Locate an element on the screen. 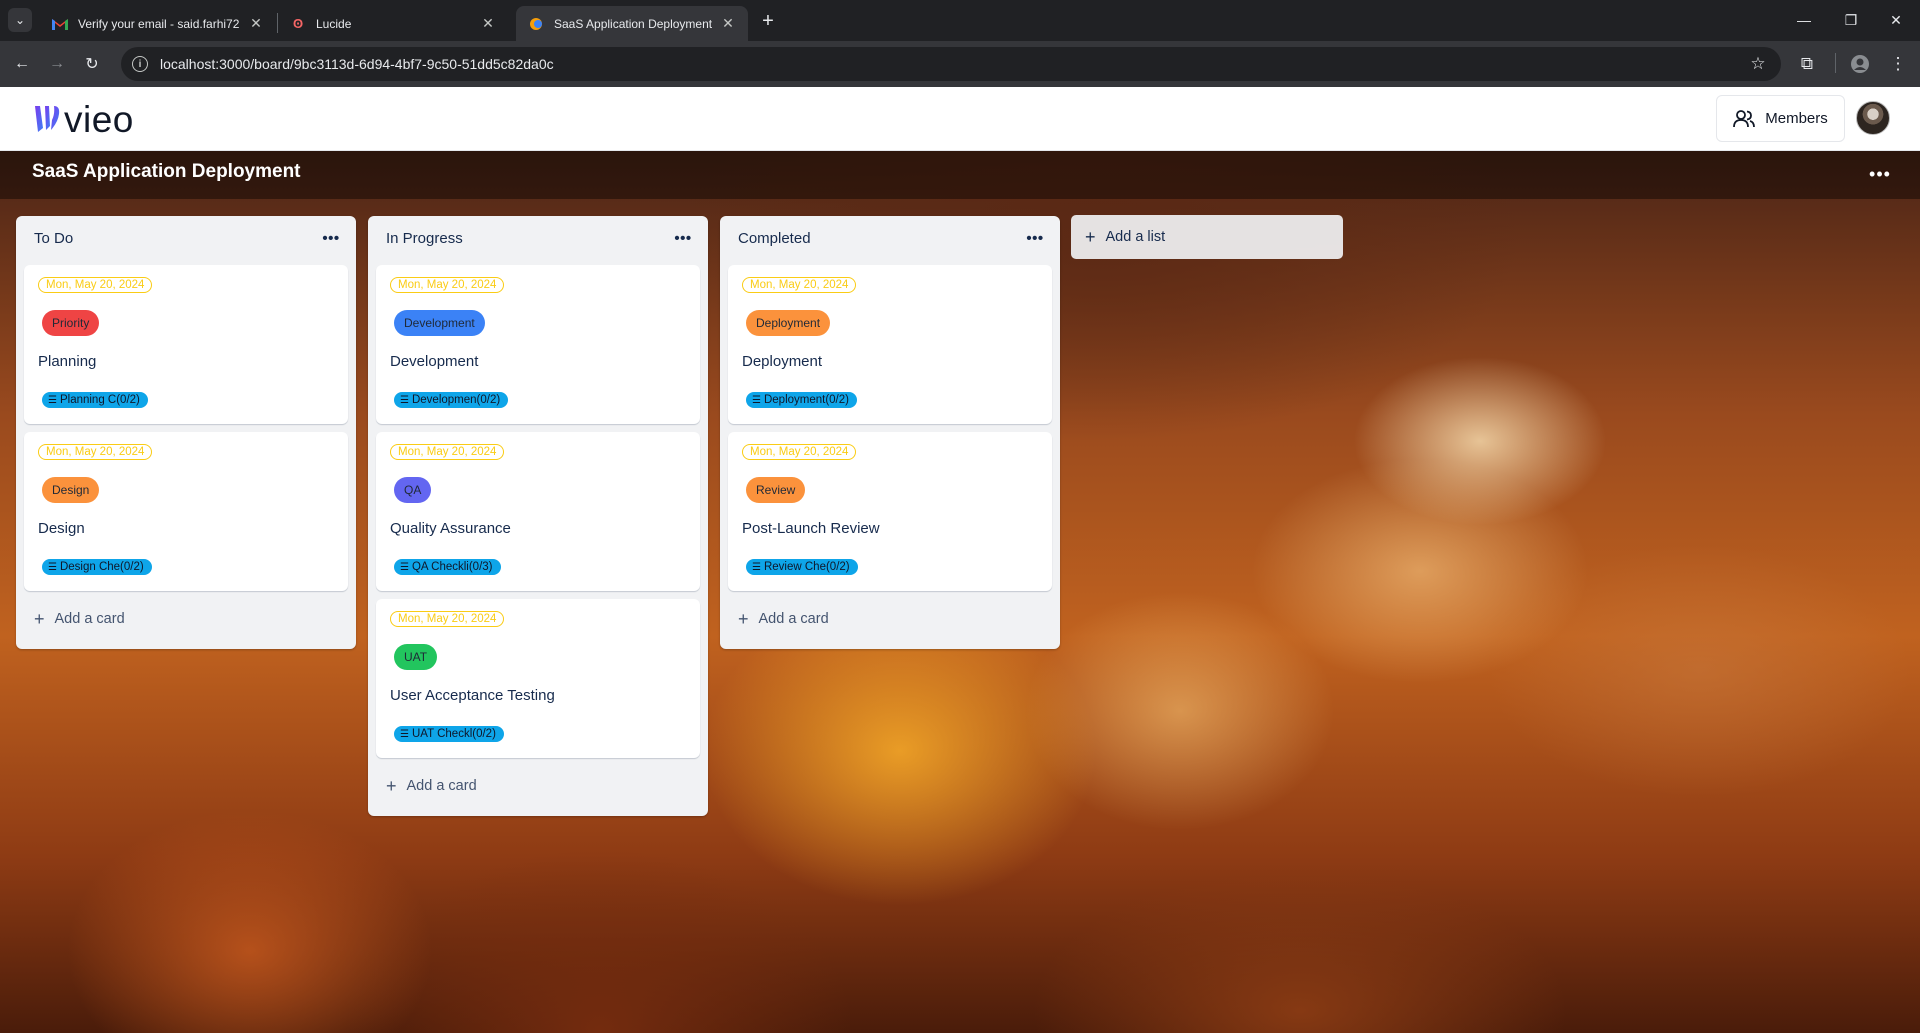 This screenshot has width=1920, height=1033. user-avatar is located at coordinates (1873, 118).